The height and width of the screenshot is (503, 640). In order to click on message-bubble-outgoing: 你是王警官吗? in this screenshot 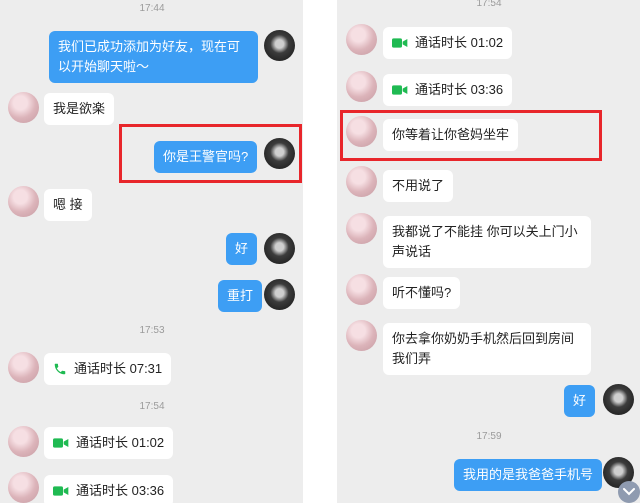, I will do `click(206, 157)`.